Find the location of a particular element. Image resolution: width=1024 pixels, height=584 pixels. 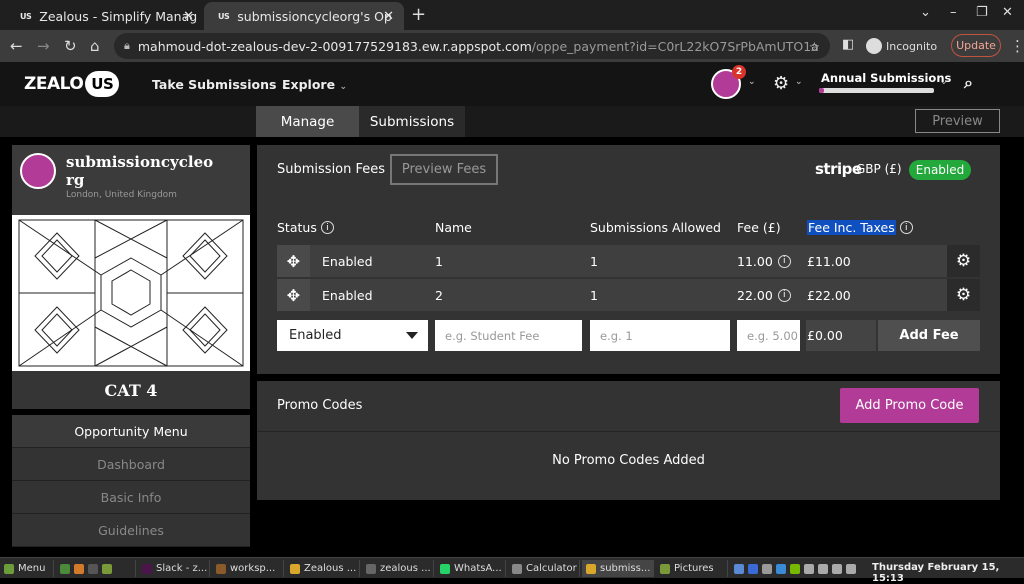

taskbar-launchers is located at coordinates (96, 568).